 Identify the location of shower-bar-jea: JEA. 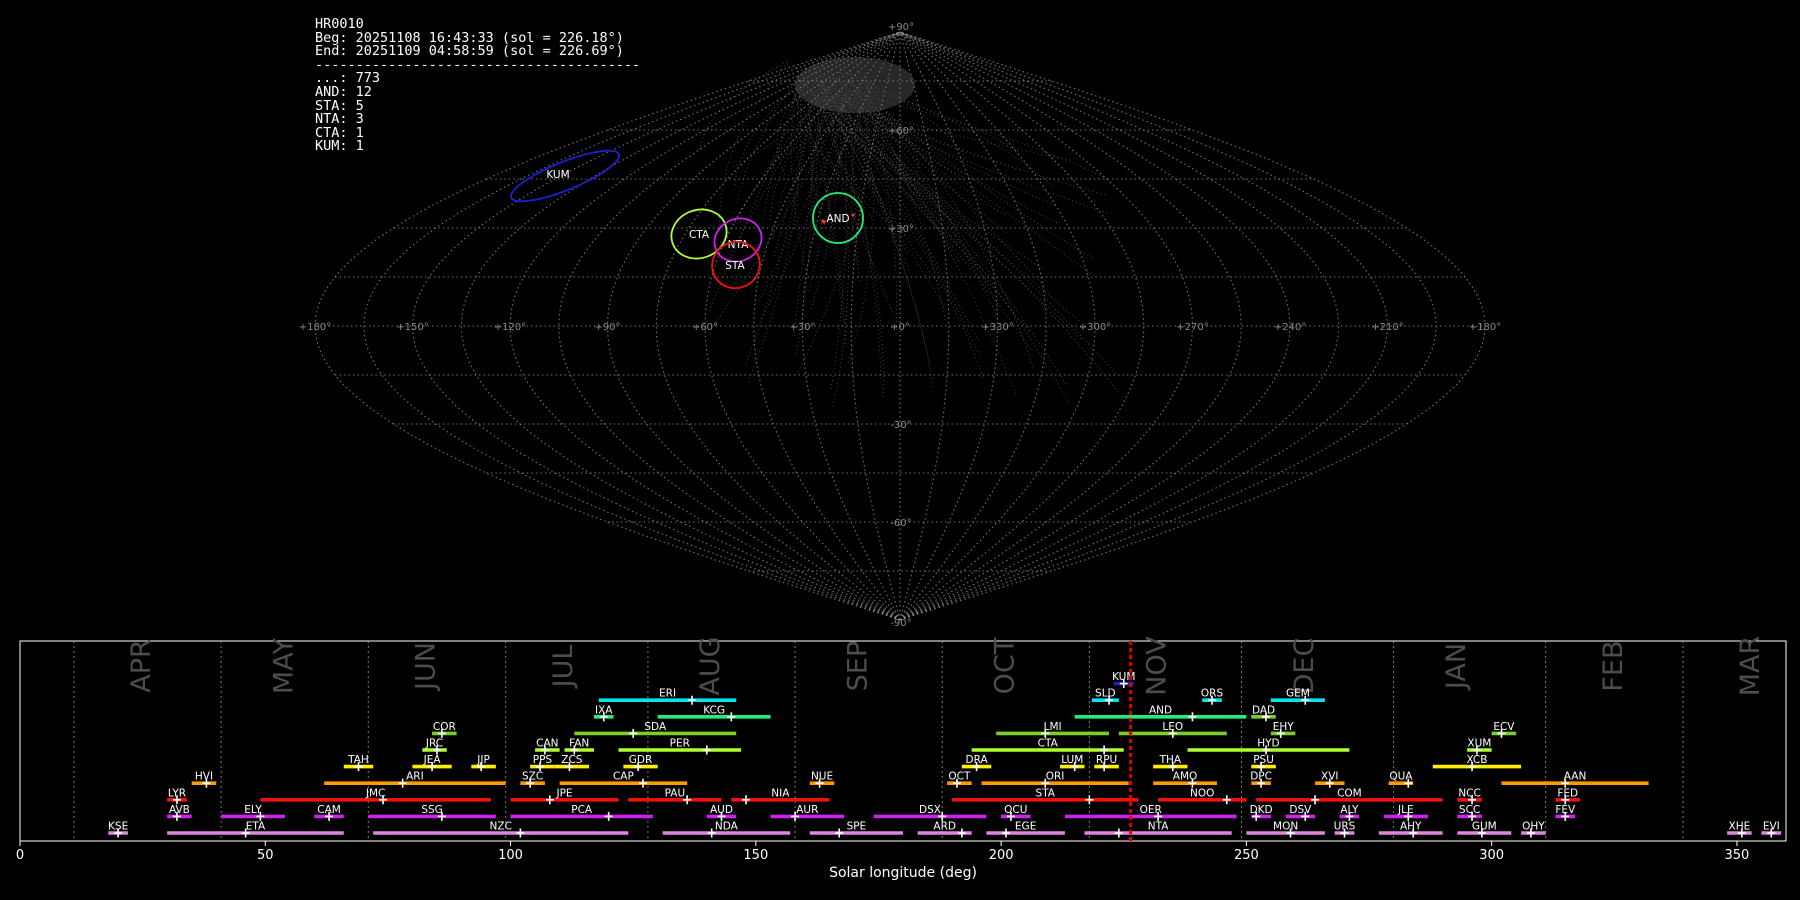
(432, 763).